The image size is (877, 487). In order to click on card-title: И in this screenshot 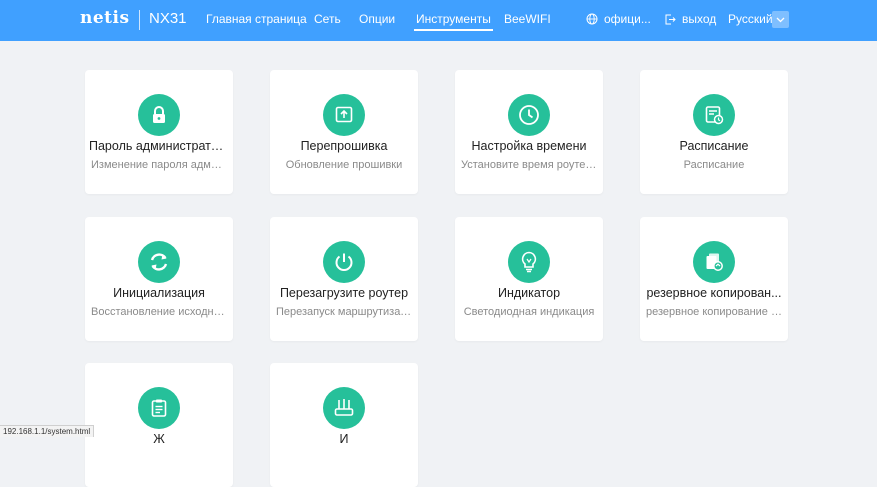, I will do `click(344, 439)`.